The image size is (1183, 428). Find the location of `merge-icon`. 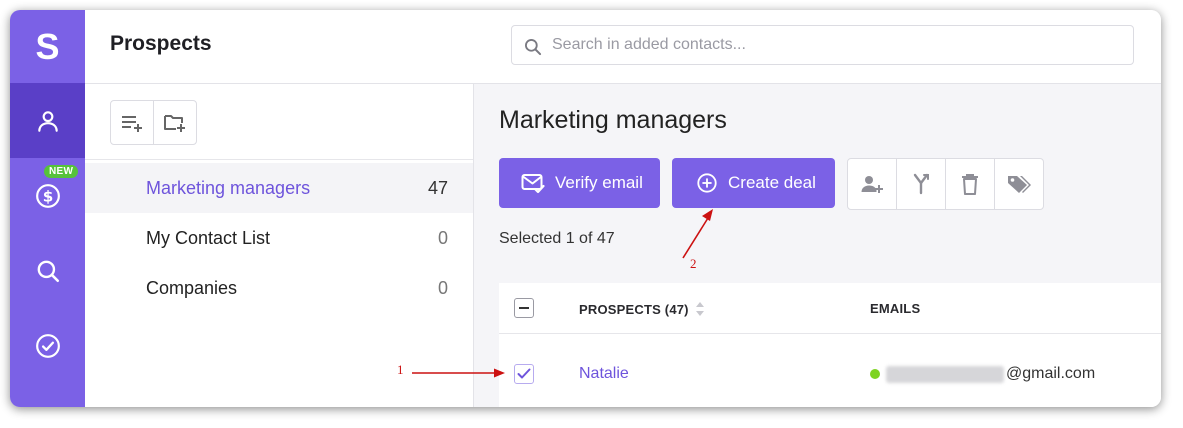

merge-icon is located at coordinates (921, 184).